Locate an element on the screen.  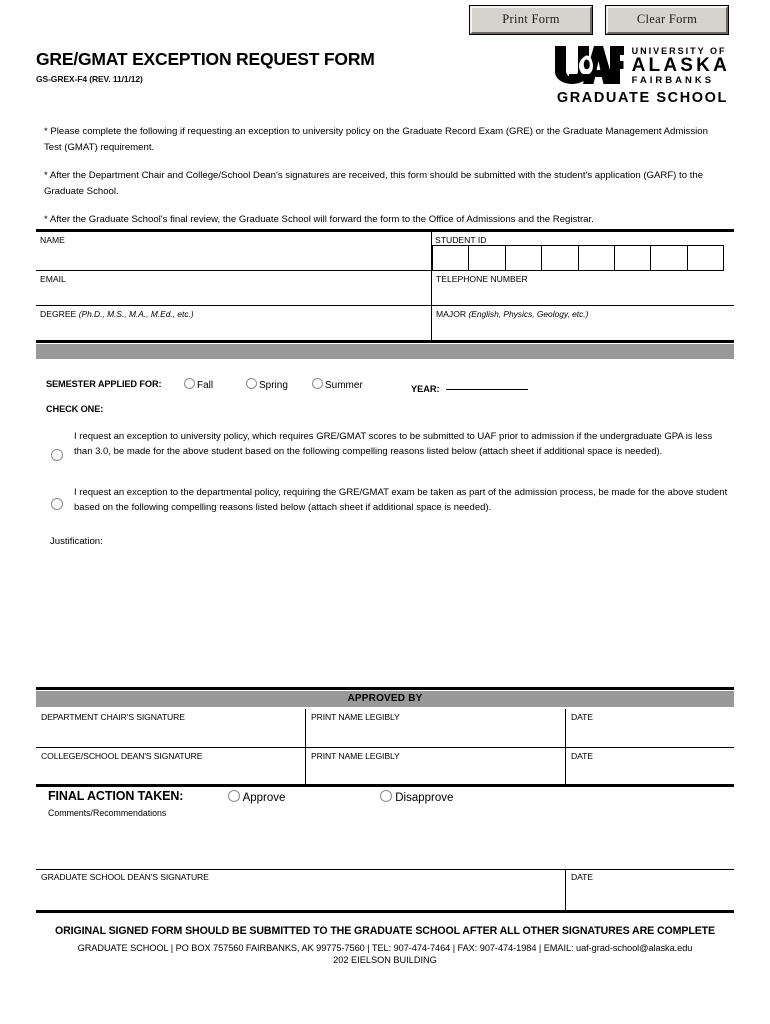
department-chair-signature-cell: DEPARTMENT CHAIR'S SIGNATURE is located at coordinates (170, 728).